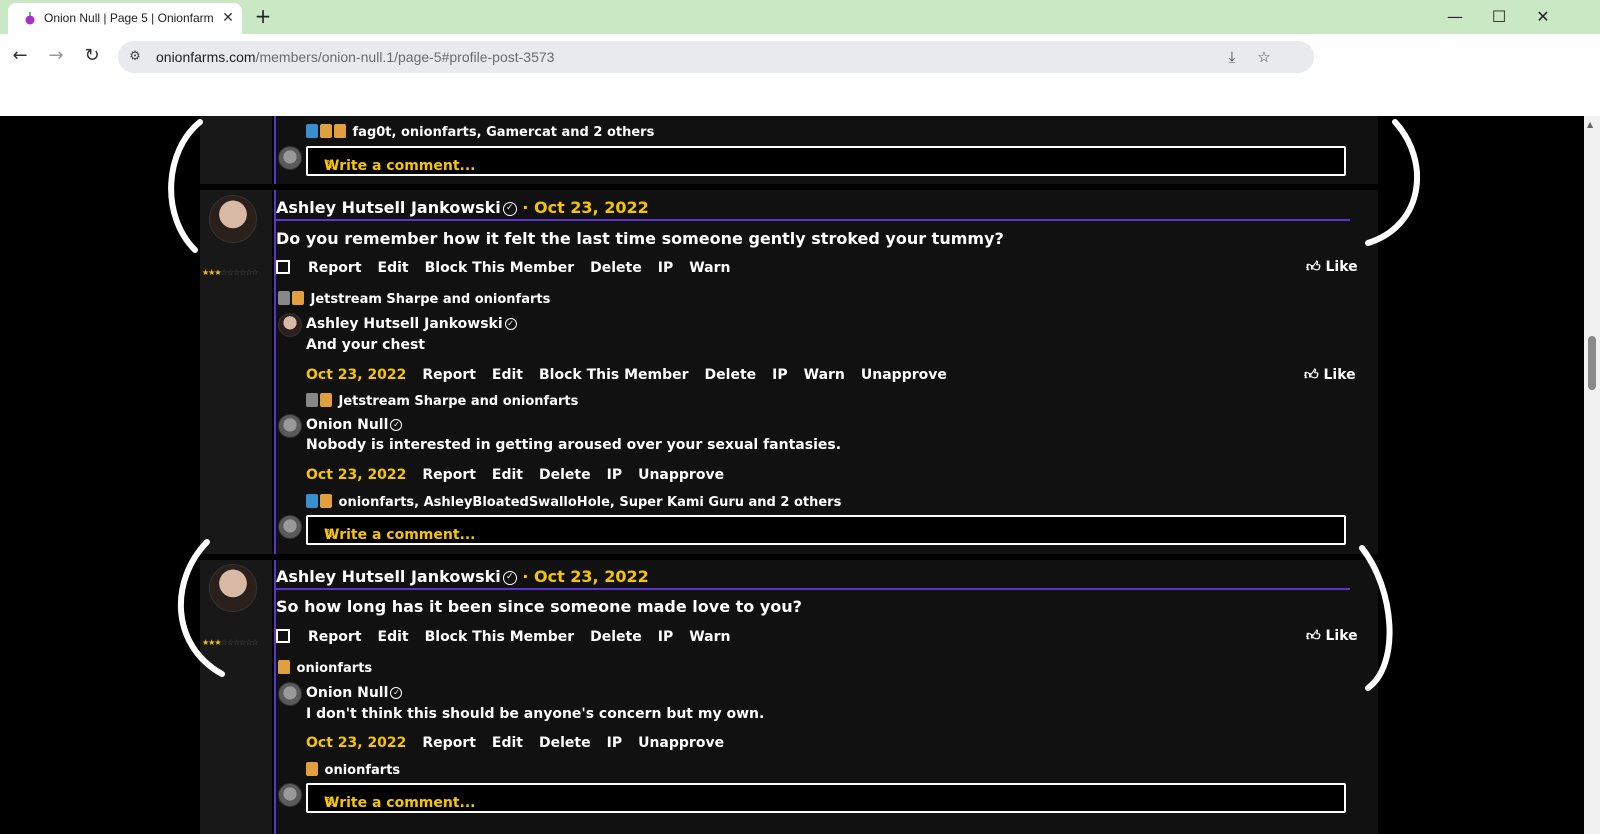 The image size is (1600, 834). I want to click on post-1-likers: Jetstream Sharpe and onionfarts, so click(414, 299).